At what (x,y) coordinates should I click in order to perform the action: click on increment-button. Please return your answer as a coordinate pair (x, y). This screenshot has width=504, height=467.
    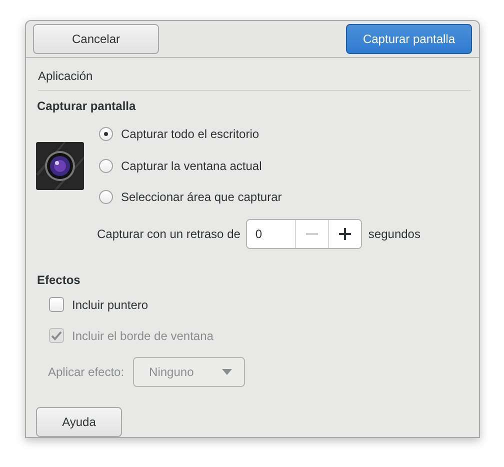
    Looking at the image, I should click on (345, 234).